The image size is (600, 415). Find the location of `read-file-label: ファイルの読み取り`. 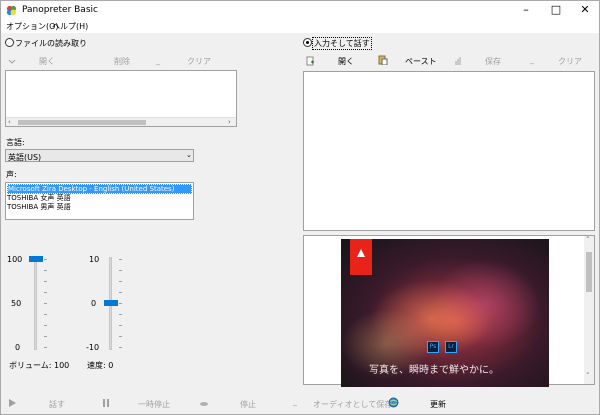

read-file-label: ファイルの読み取り is located at coordinates (51, 43).